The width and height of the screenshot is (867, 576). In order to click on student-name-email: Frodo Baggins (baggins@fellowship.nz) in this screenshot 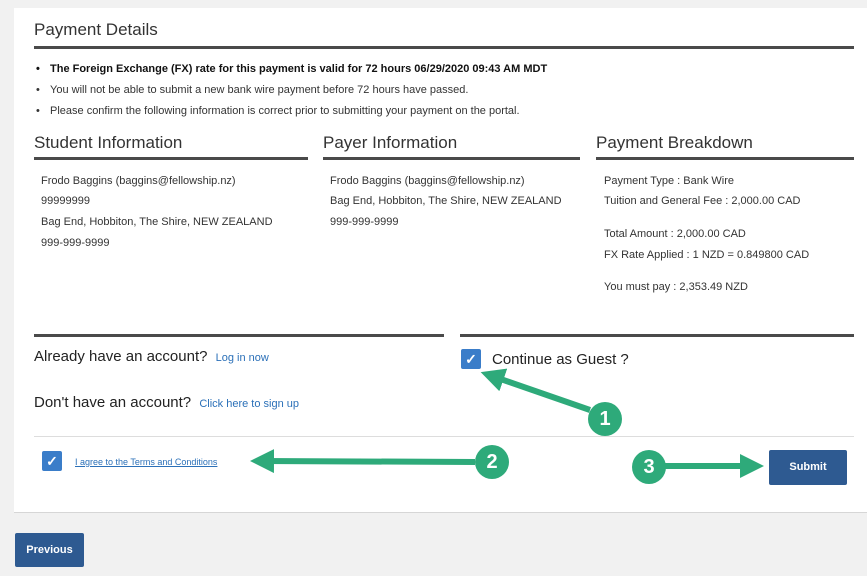, I will do `click(138, 181)`.